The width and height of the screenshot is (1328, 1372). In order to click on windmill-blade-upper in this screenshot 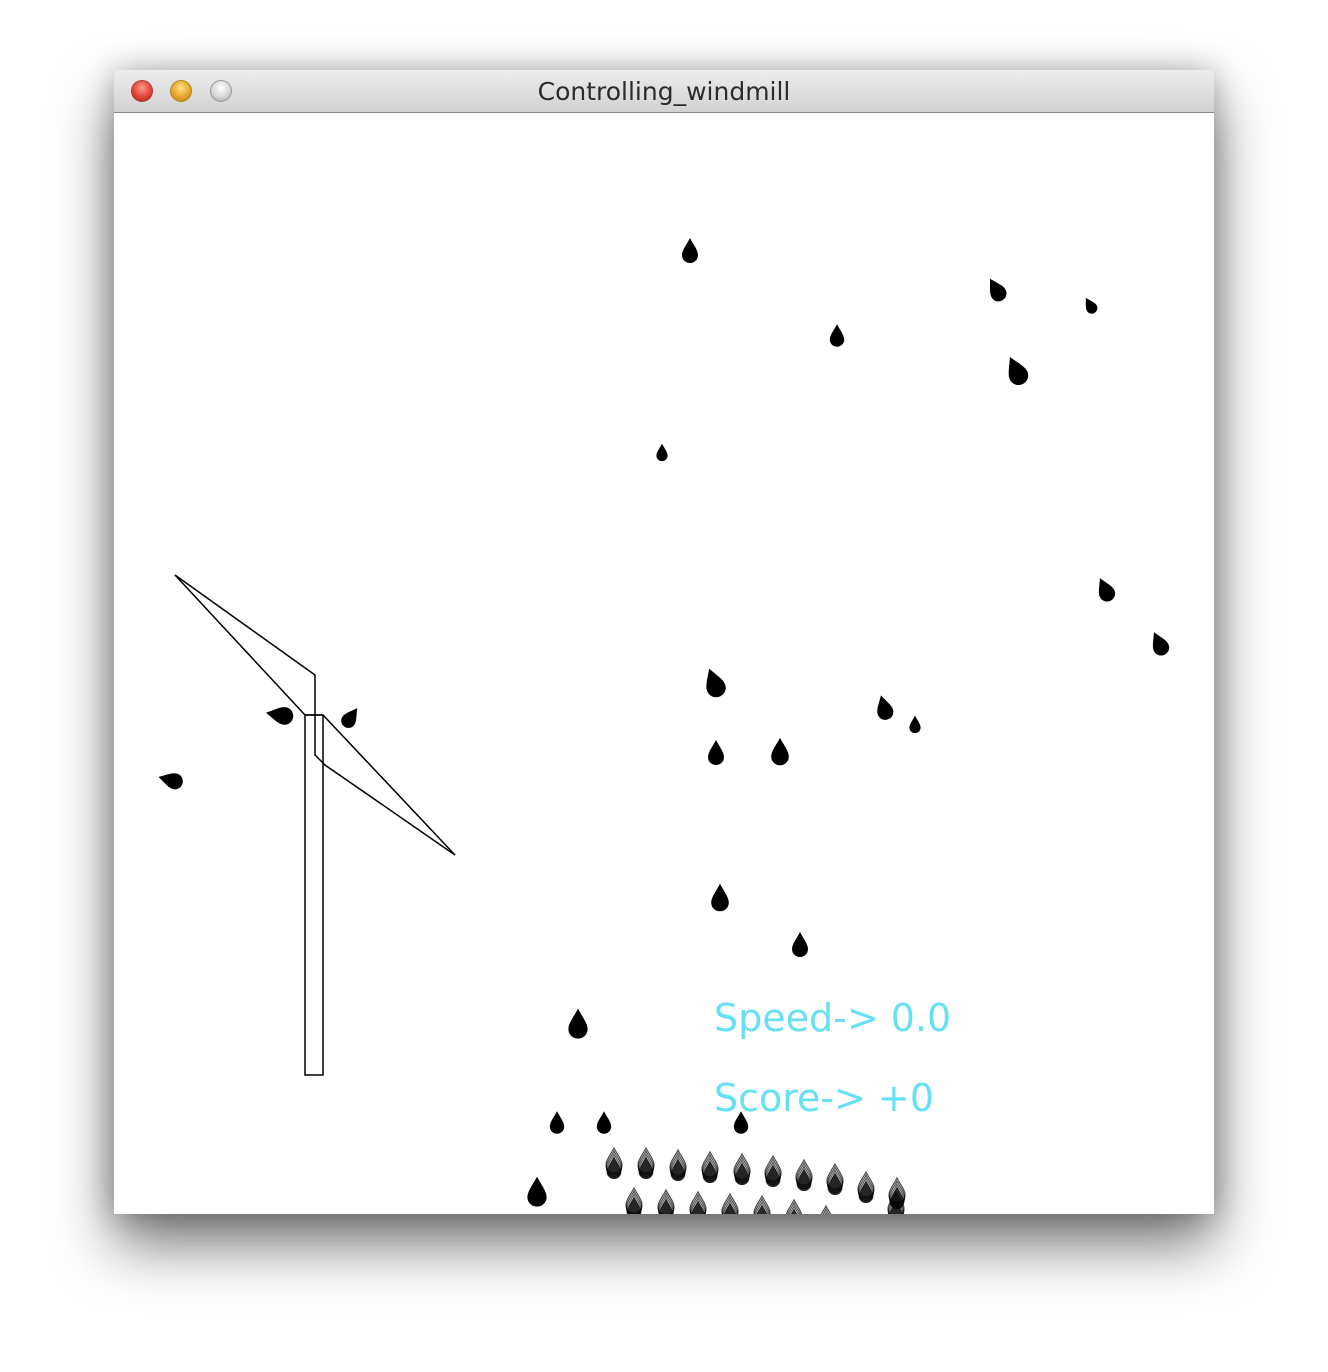, I will do `click(245, 645)`.